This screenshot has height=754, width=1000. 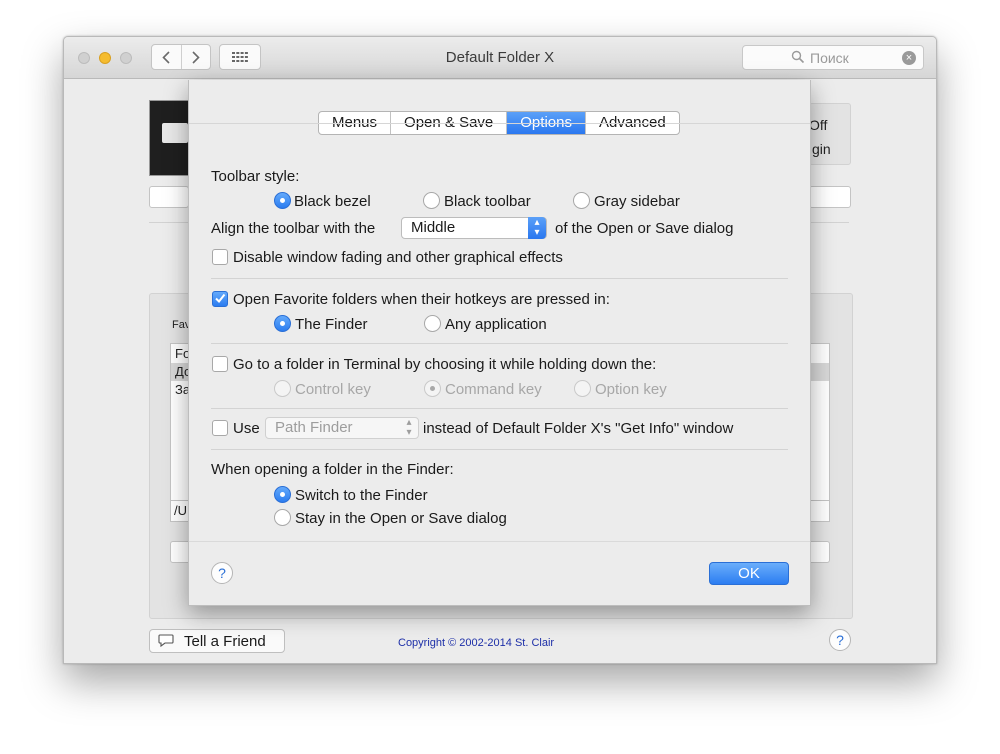 What do you see at coordinates (361, 495) in the screenshot?
I see `radio-switch-to-finder-label: Switch to the Finder` at bounding box center [361, 495].